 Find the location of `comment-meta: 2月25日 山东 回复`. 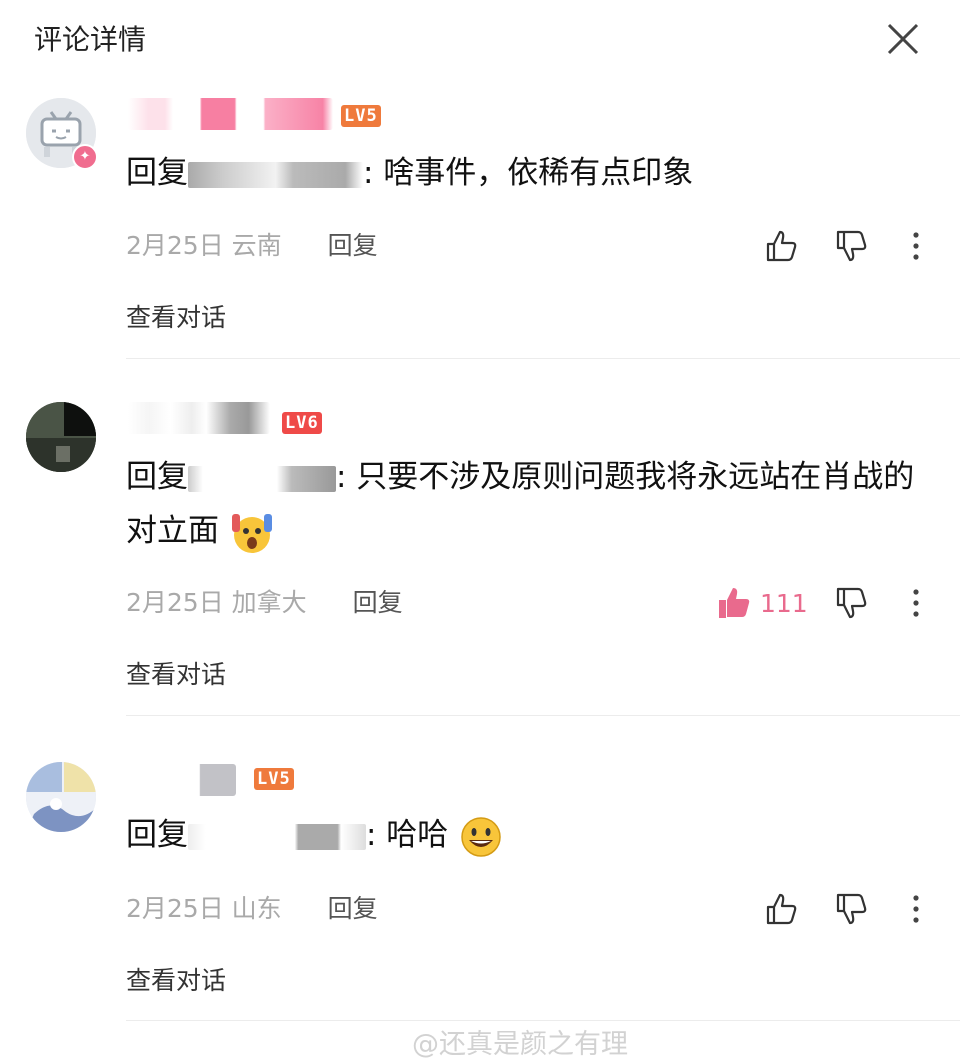

comment-meta: 2月25日 山东 回复 is located at coordinates (252, 909).